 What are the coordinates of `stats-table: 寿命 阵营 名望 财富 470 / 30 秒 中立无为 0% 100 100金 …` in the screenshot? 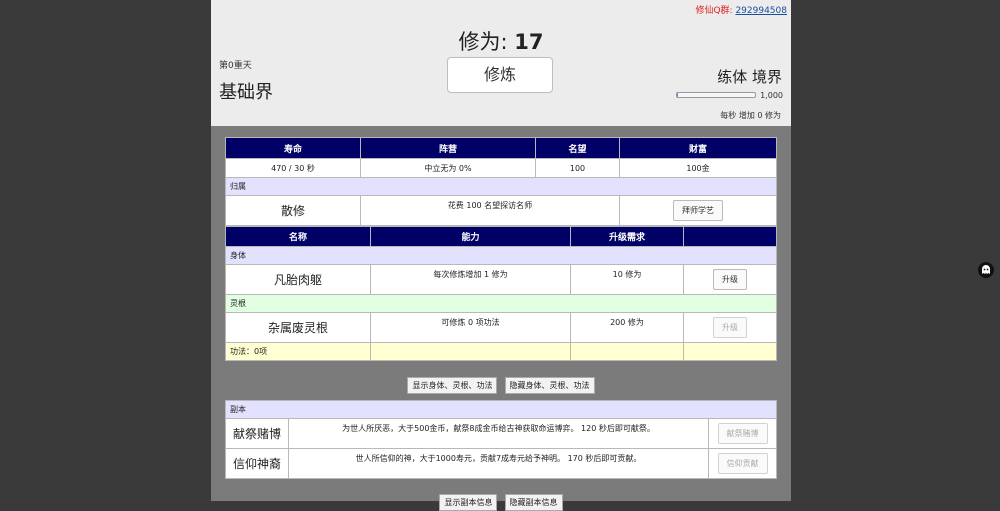 It's located at (501, 181).